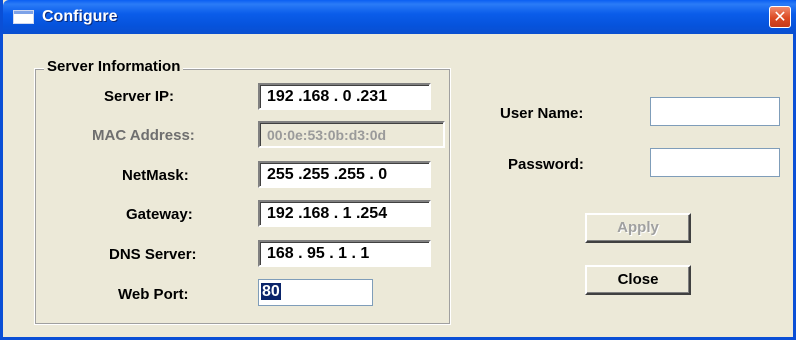 The width and height of the screenshot is (796, 340). Describe the element at coordinates (715, 162) in the screenshot. I see `password-field` at that location.